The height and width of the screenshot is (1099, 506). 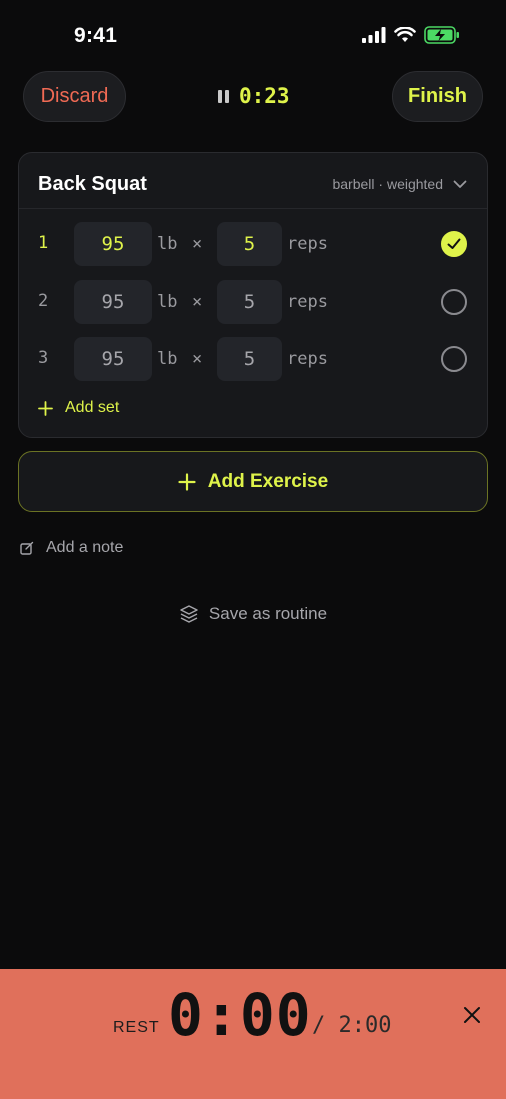 I want to click on cellular-signal-icon, so click(x=374, y=35).